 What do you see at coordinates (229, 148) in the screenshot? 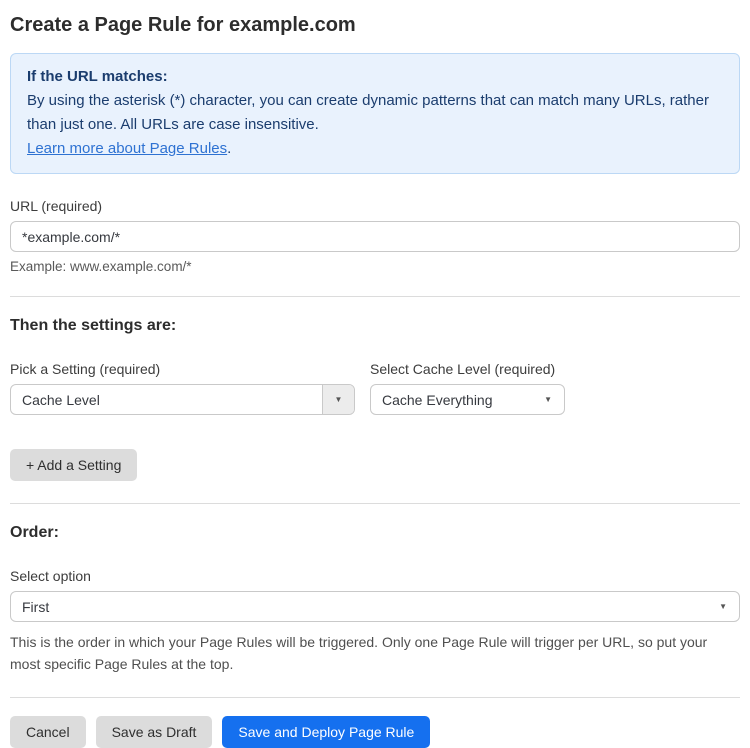
I see `link-suffix: .` at bounding box center [229, 148].